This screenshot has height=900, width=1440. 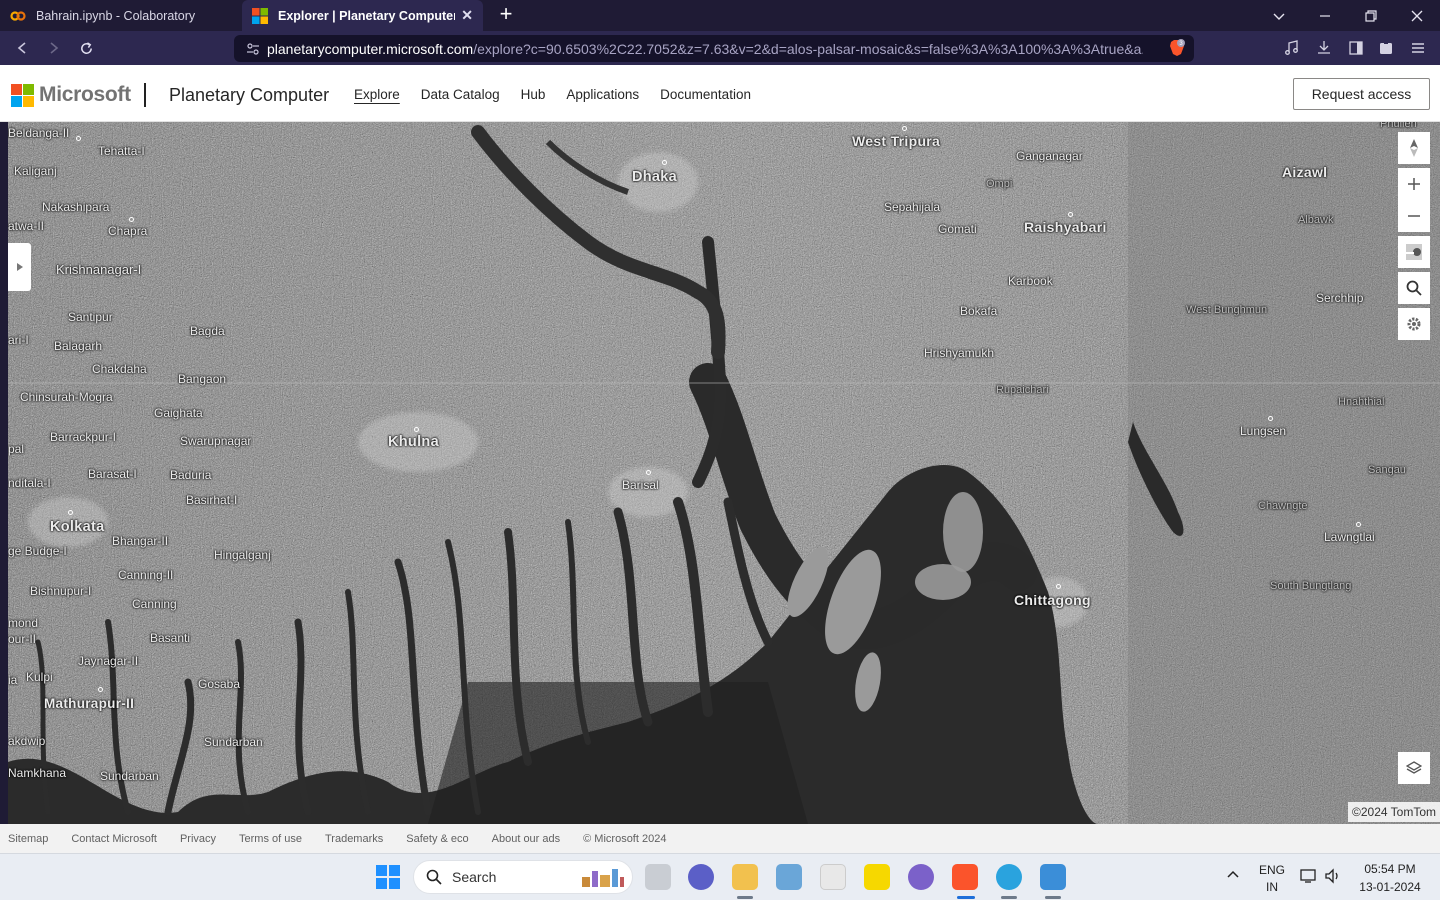 What do you see at coordinates (354, 839) in the screenshot?
I see `footer-link-trademarks: Trademarks` at bounding box center [354, 839].